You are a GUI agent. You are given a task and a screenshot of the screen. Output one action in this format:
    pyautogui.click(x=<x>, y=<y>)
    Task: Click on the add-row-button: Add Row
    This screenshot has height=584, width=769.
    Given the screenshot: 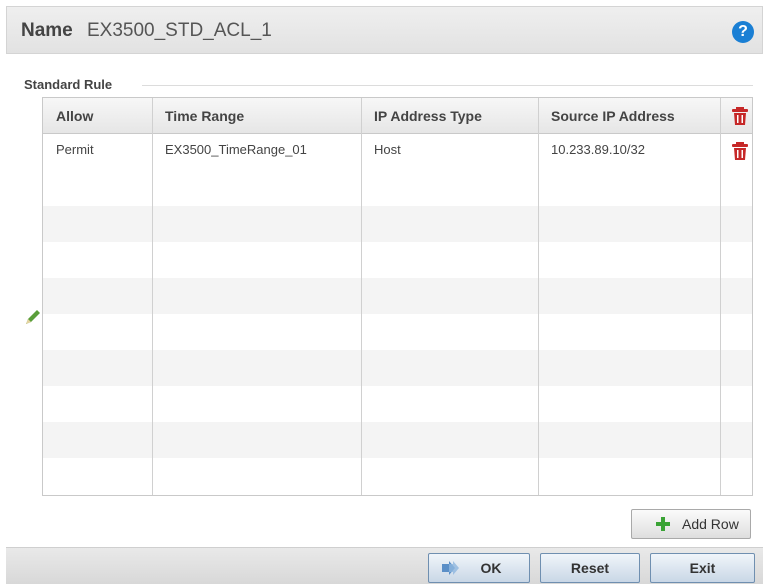 What is the action you would take?
    pyautogui.click(x=691, y=524)
    